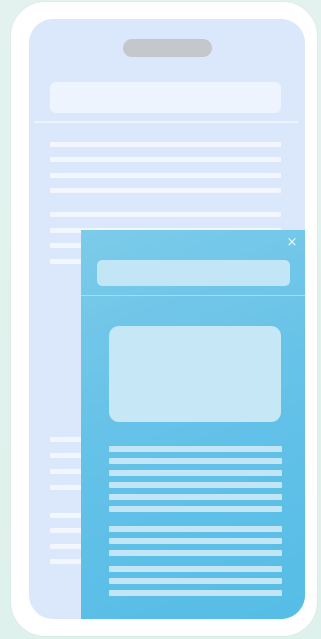 This screenshot has width=321, height=639. I want to click on close-icon: ×, so click(292, 243).